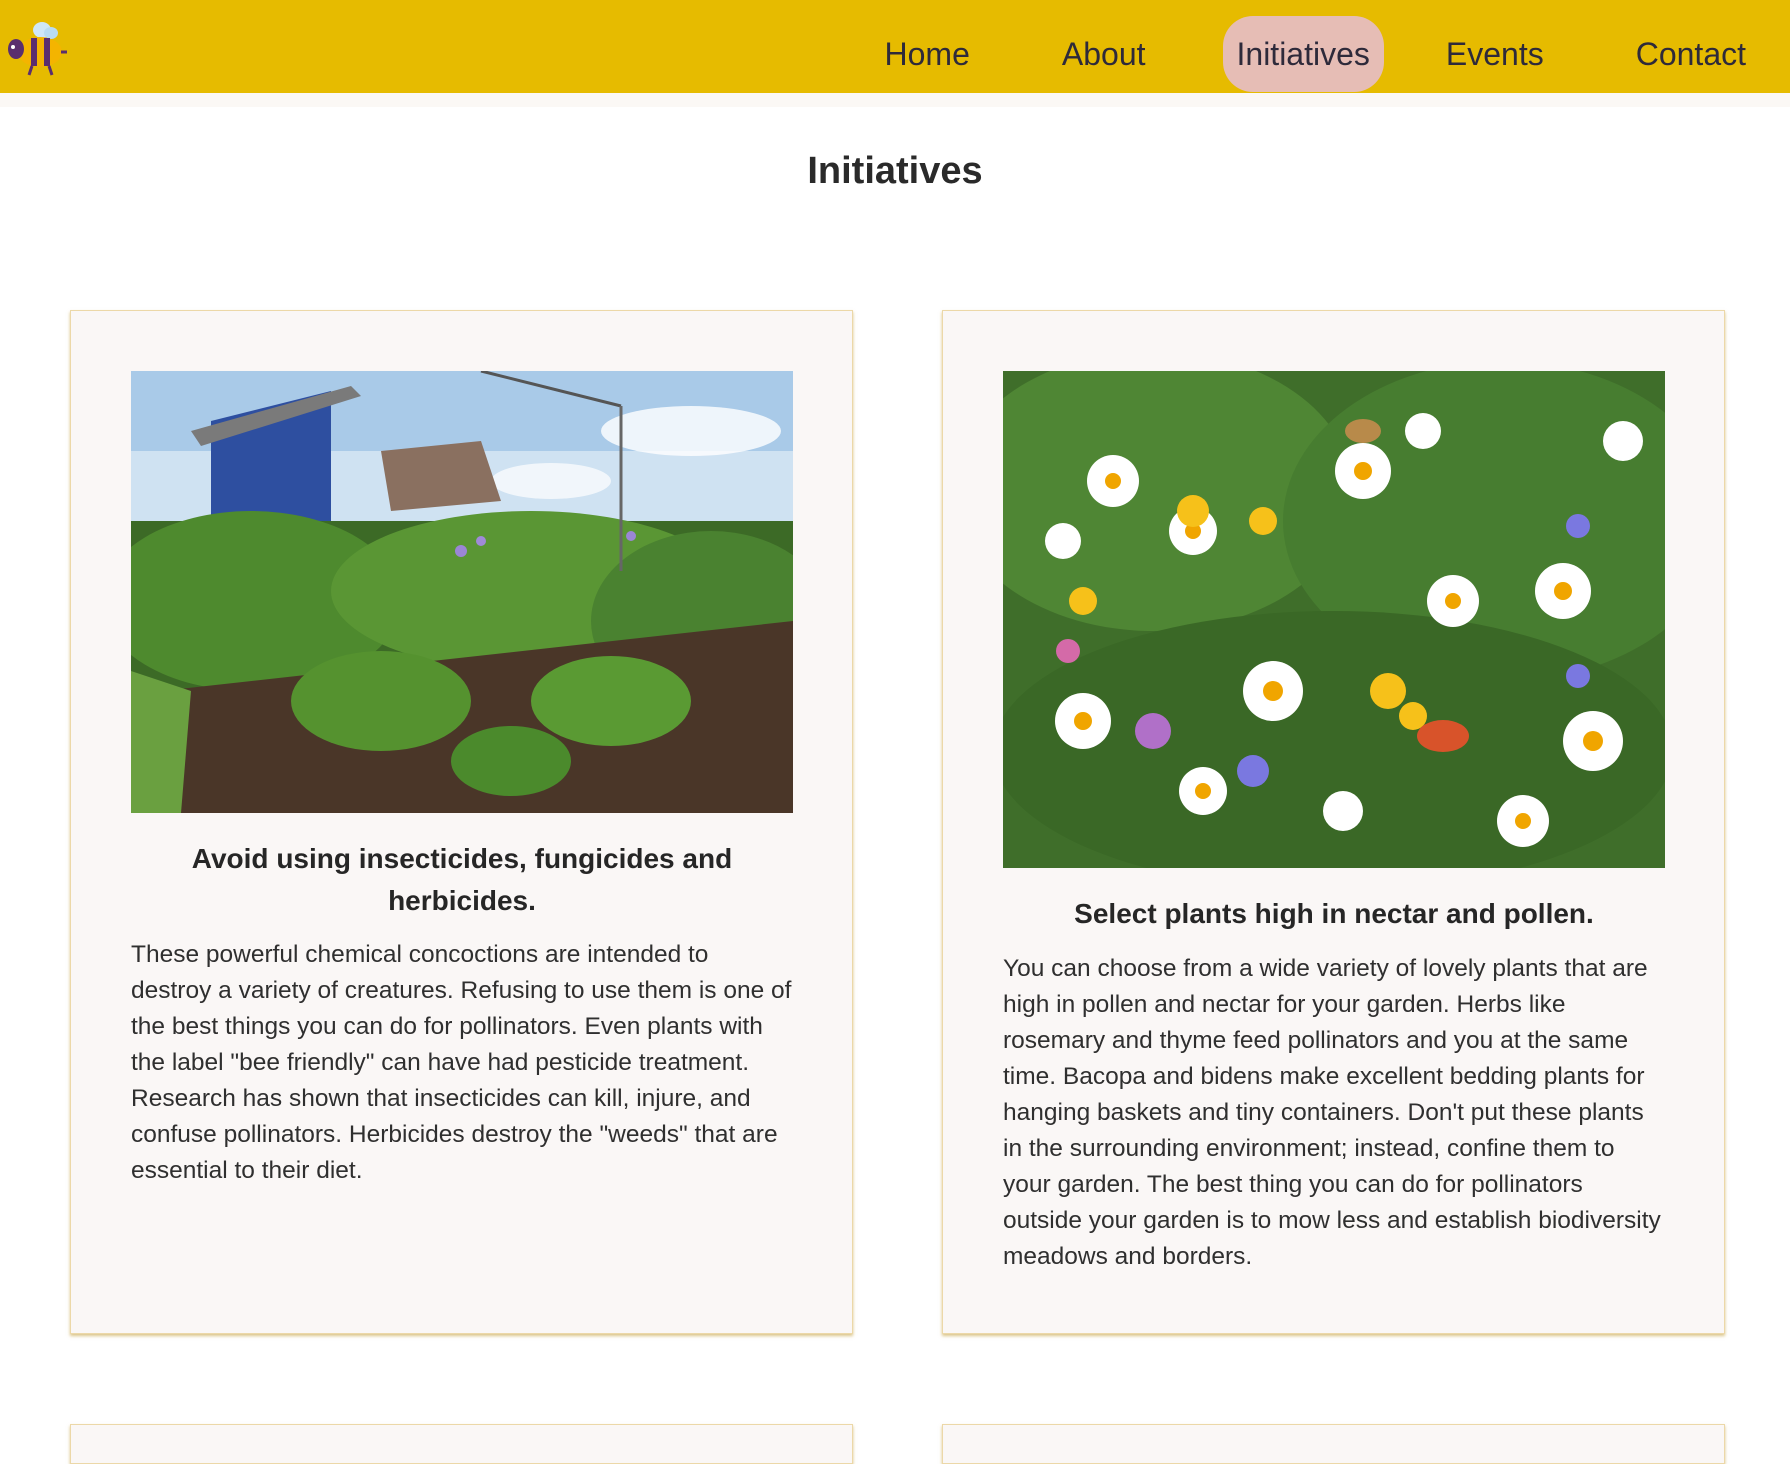  Describe the element at coordinates (1691, 54) in the screenshot. I see `nav-contact: Contact` at that location.